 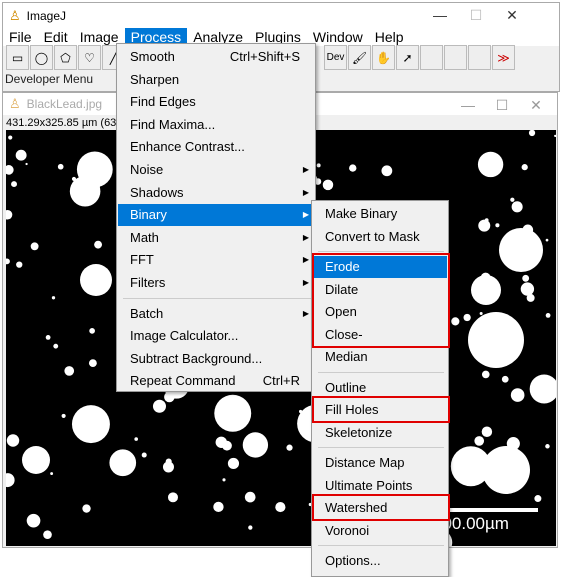 I want to click on microscope-icon: ♙, so click(x=15, y=103).